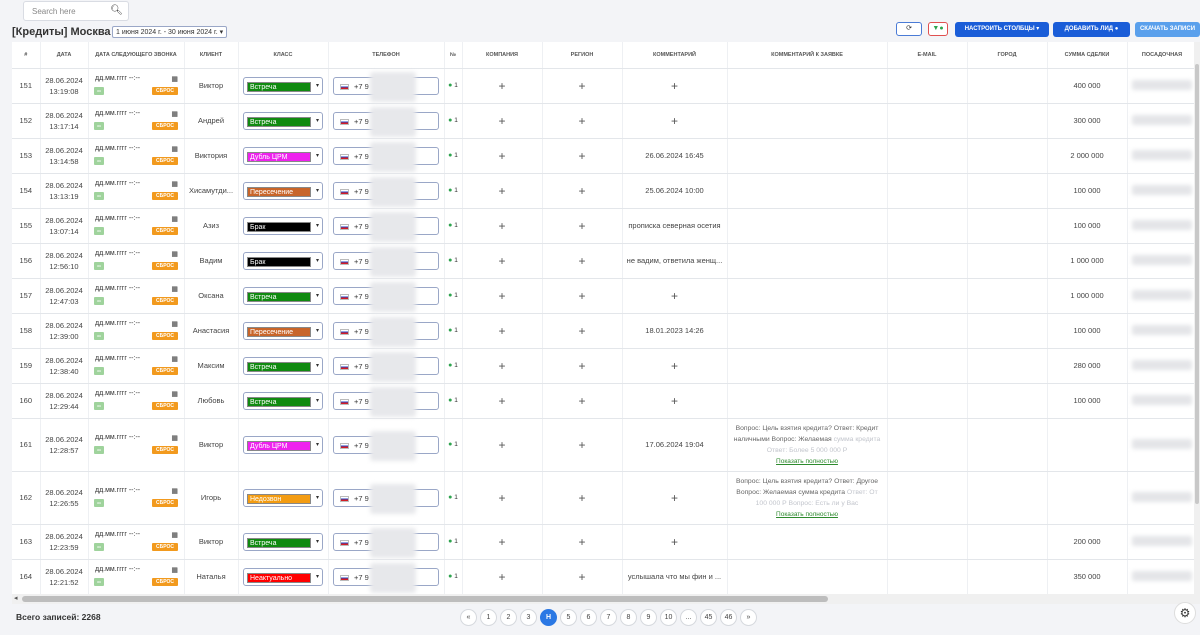  I want to click on page-button: 8, so click(628, 617).